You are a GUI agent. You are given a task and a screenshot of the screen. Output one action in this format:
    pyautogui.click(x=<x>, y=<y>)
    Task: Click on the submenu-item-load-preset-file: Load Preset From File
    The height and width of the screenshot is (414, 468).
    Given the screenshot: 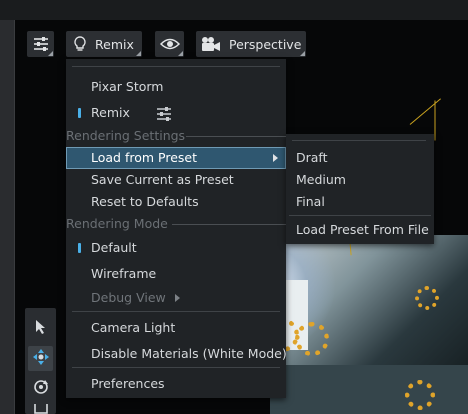 What is the action you would take?
    pyautogui.click(x=360, y=230)
    